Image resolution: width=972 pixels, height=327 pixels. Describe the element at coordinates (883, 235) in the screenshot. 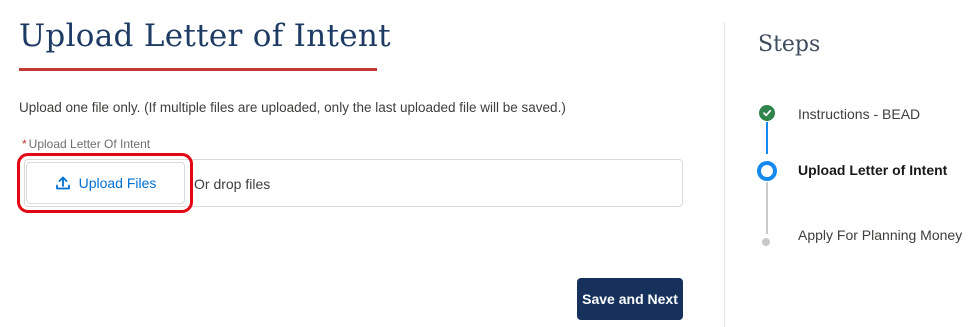

I see `step-apply-for-planning-money: Apply For Planning Money` at that location.